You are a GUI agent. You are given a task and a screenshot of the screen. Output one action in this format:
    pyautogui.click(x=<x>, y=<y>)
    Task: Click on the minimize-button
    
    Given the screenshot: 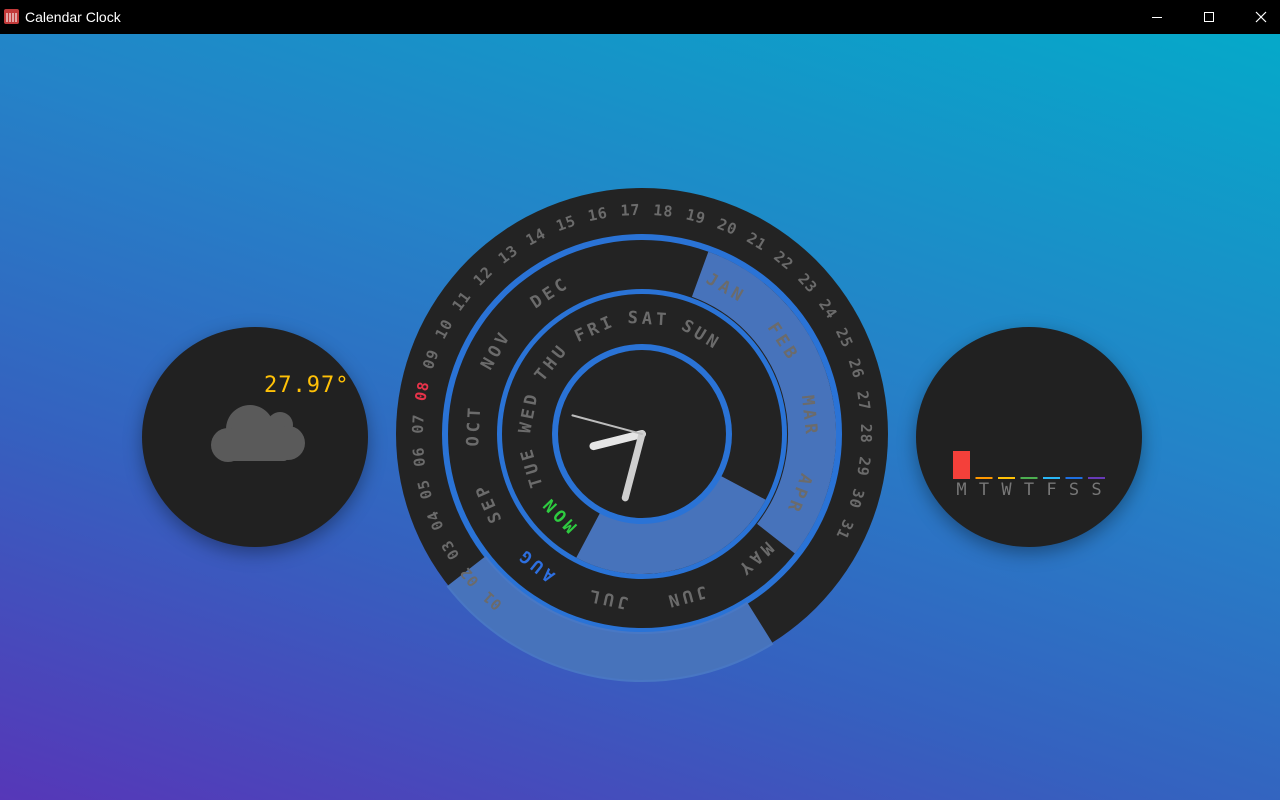 What is the action you would take?
    pyautogui.click(x=1157, y=17)
    